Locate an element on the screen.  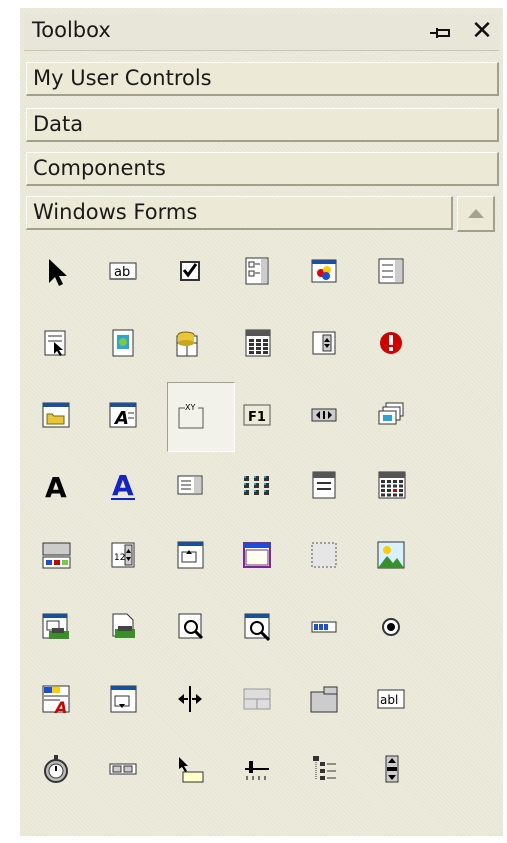
textbox-icon: abl is located at coordinates (391, 699).